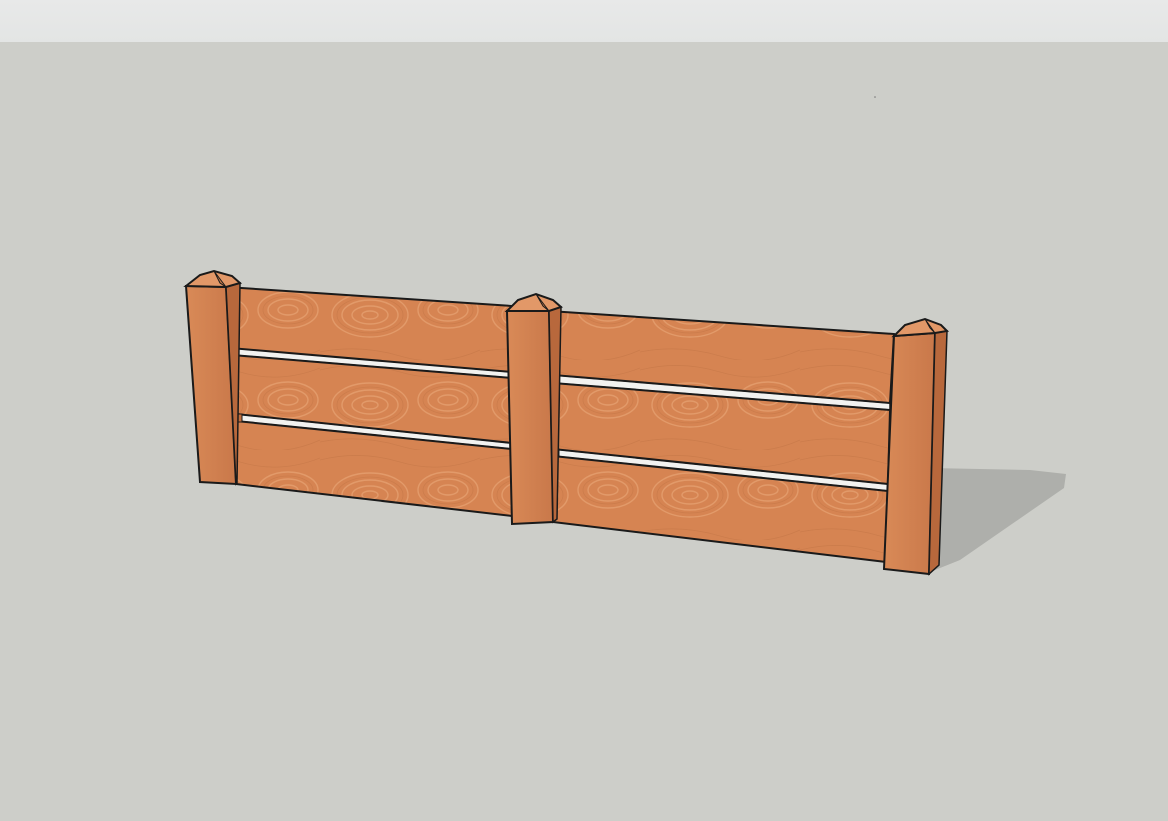  I want to click on ground-shadow, so click(998, 520).